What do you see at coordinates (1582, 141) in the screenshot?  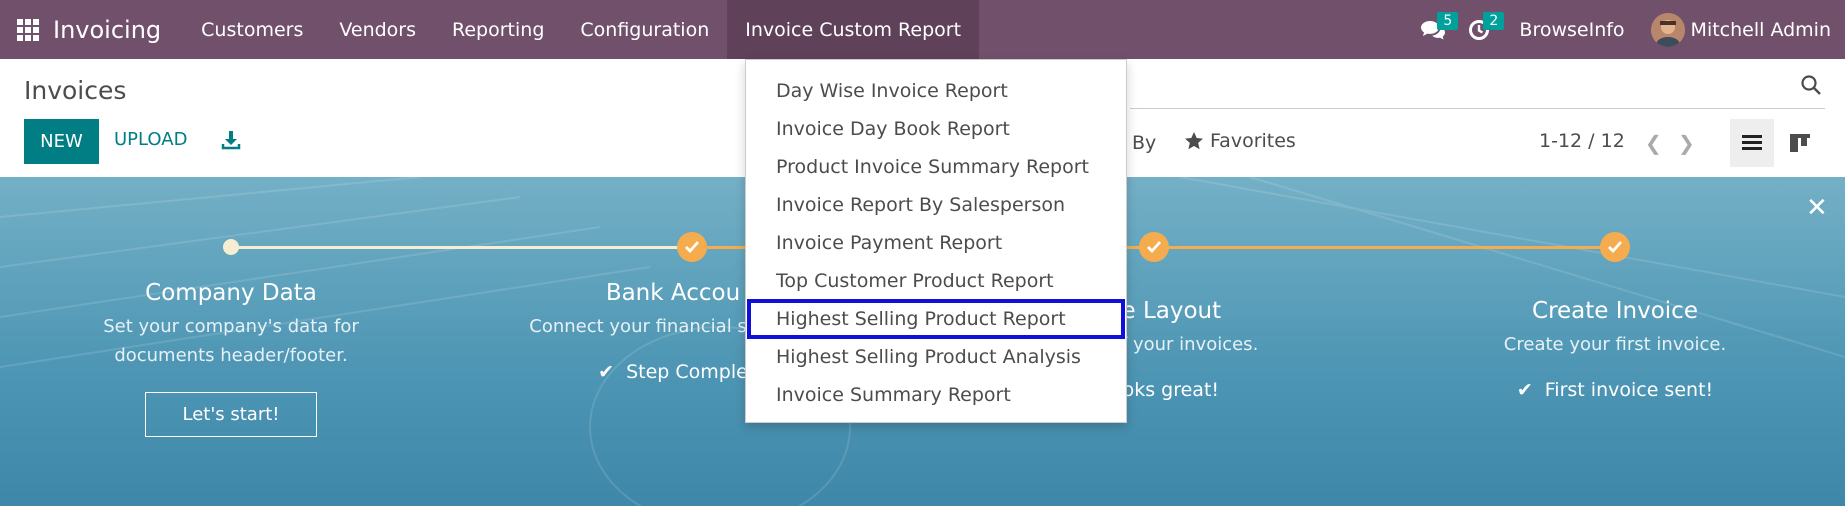 I see `pager-value: 1-12 / 12` at bounding box center [1582, 141].